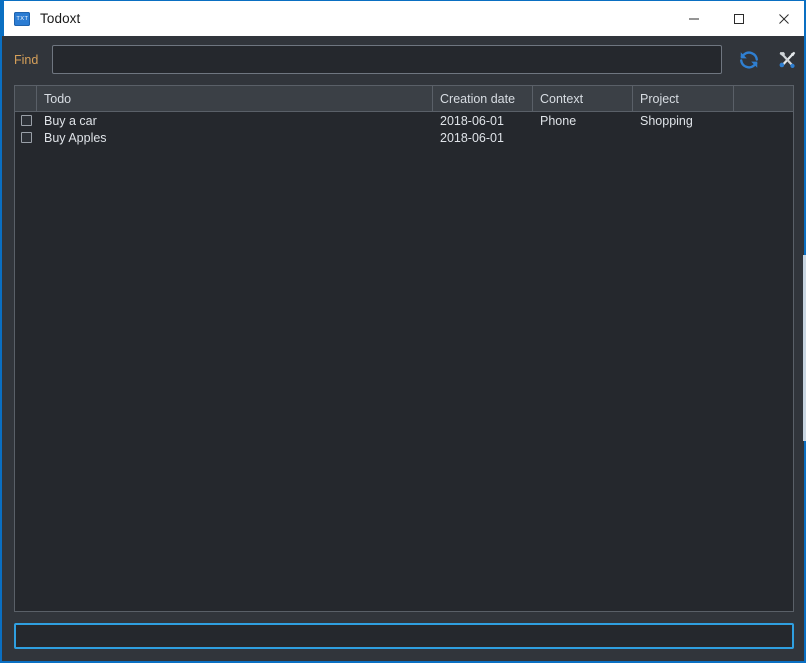 Image resolution: width=806 pixels, height=663 pixels. Describe the element at coordinates (683, 98) in the screenshot. I see `column-header-project: Project` at that location.